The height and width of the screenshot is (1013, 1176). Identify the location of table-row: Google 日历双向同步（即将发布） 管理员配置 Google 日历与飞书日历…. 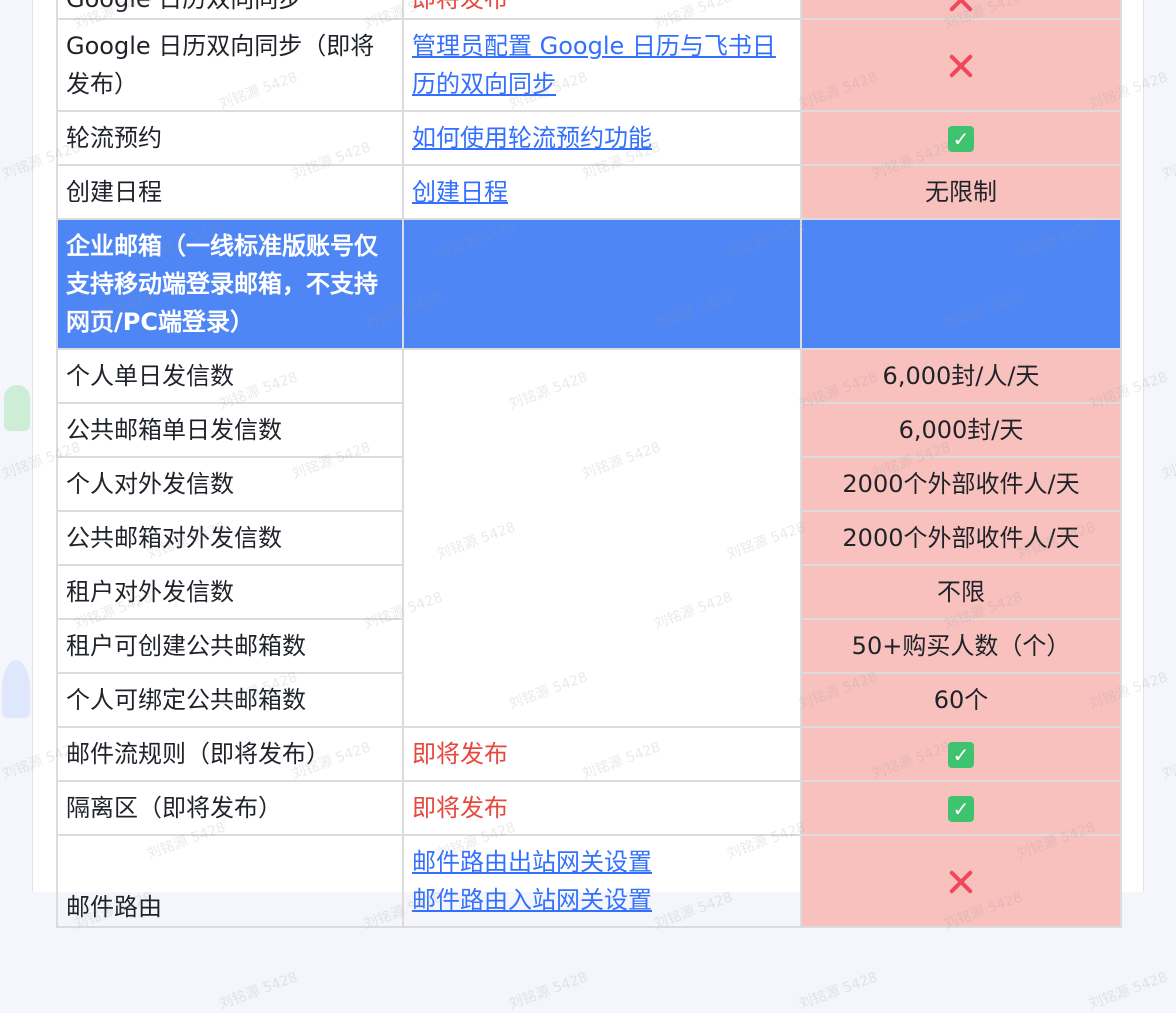
(589, 65).